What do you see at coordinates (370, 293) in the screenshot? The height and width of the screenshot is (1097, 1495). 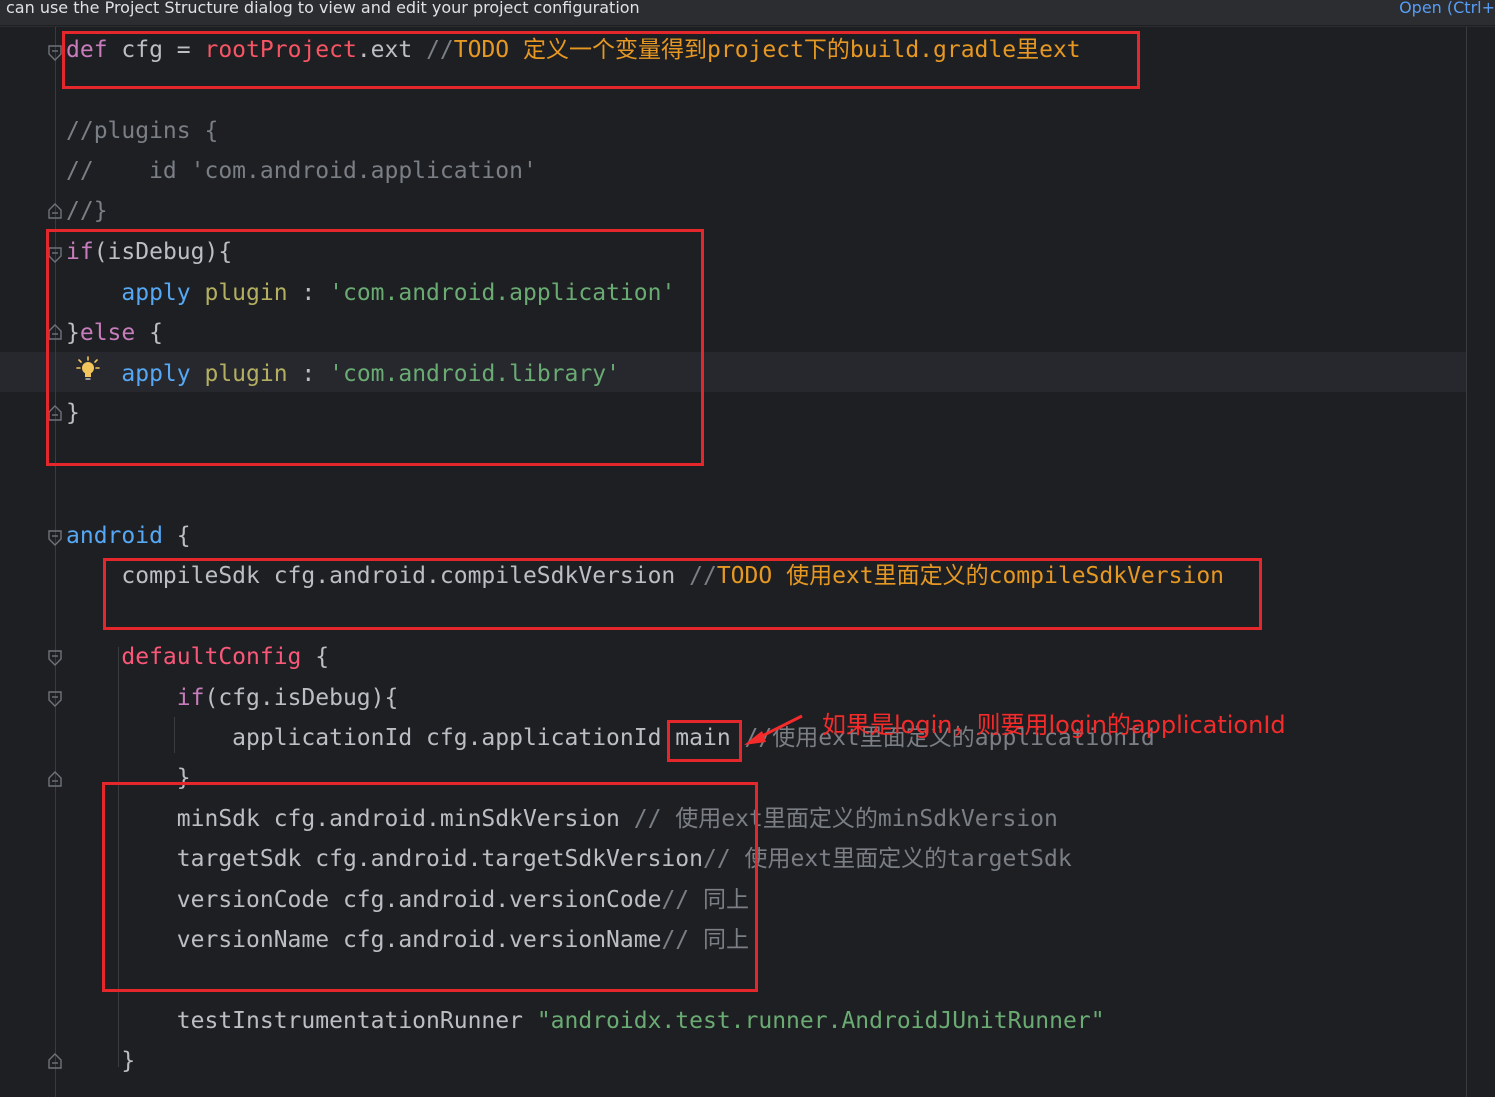 I see `code-line: apply plugin : 'com.android.application'` at bounding box center [370, 293].